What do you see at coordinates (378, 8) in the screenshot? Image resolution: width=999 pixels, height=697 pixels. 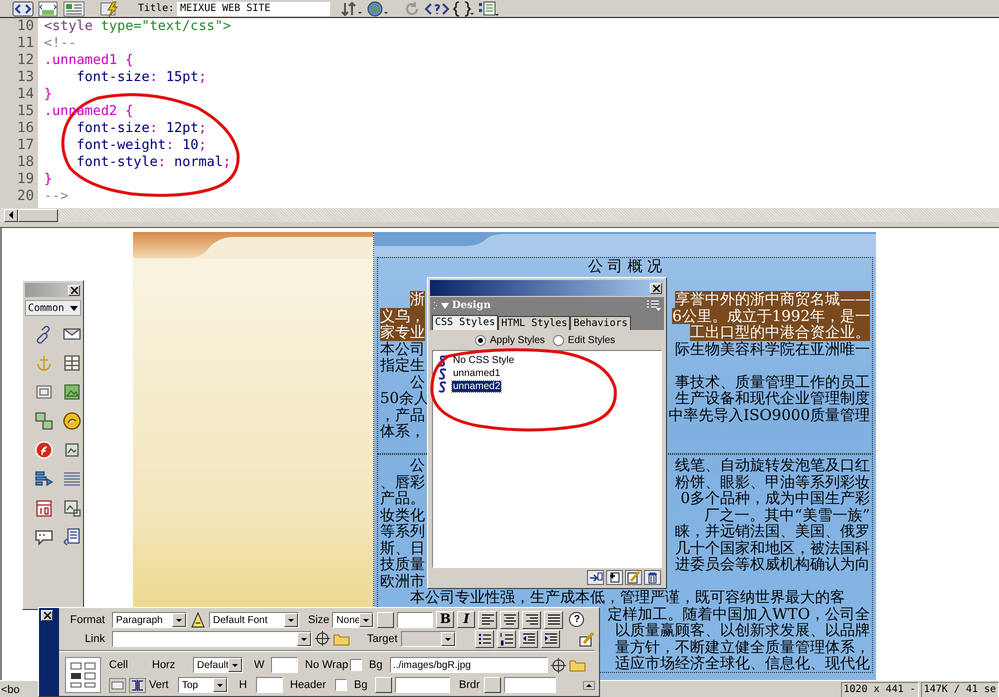 I see `globe-icon` at bounding box center [378, 8].